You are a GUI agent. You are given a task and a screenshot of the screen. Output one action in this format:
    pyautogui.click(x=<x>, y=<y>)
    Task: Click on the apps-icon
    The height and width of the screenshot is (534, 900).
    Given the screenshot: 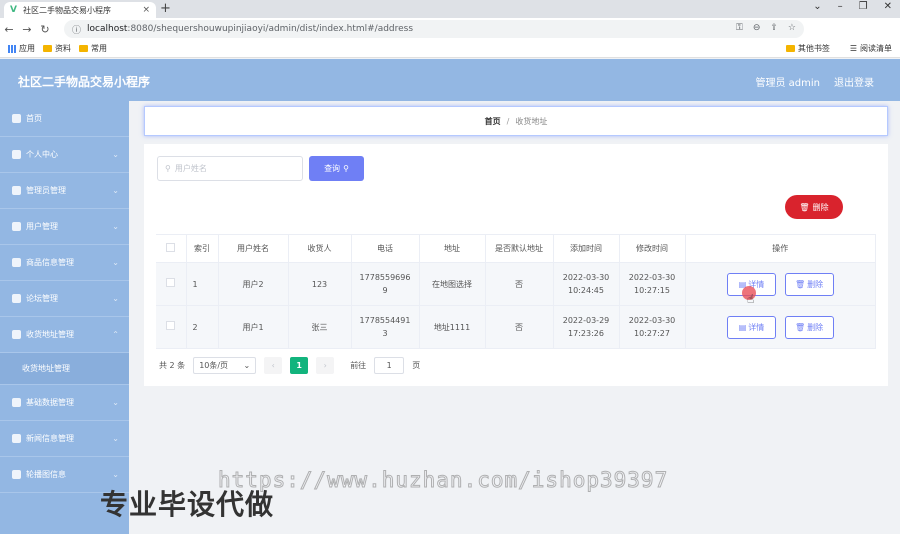 What is the action you would take?
    pyautogui.click(x=12, y=48)
    